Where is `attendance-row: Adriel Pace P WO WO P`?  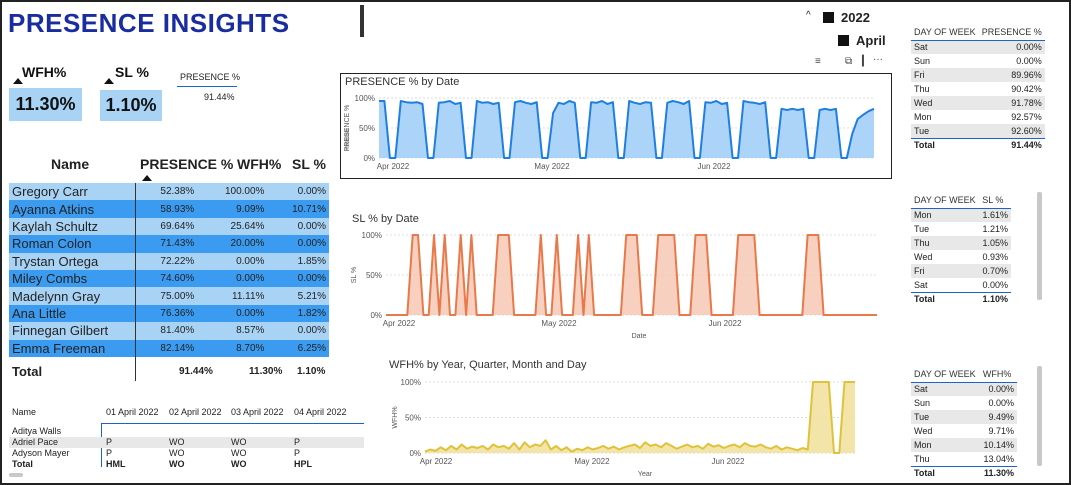
attendance-row: Adriel Pace P WO WO P is located at coordinates (186, 442).